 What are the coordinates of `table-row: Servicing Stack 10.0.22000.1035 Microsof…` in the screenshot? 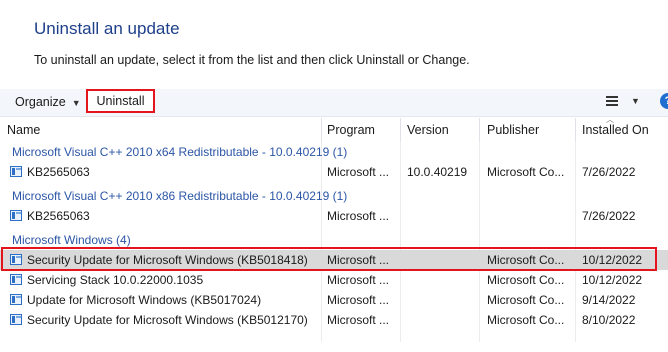 It's located at (334, 280).